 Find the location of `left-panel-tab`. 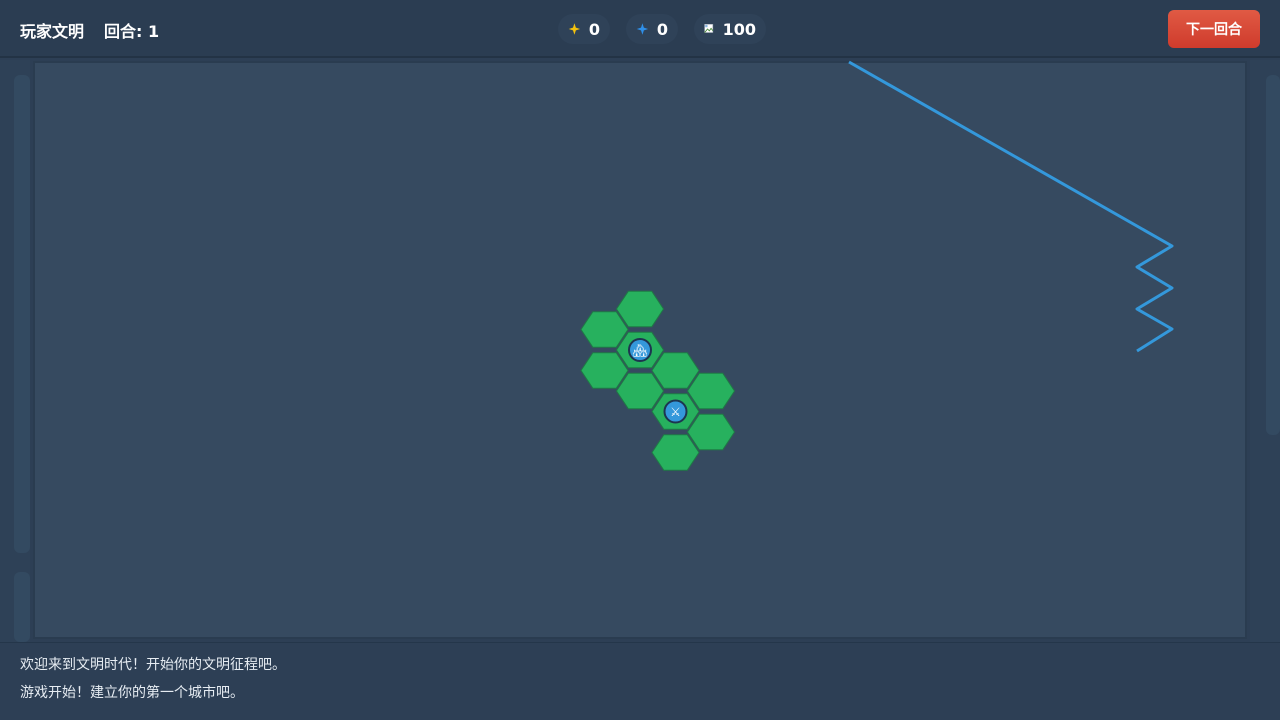

left-panel-tab is located at coordinates (22, 314).